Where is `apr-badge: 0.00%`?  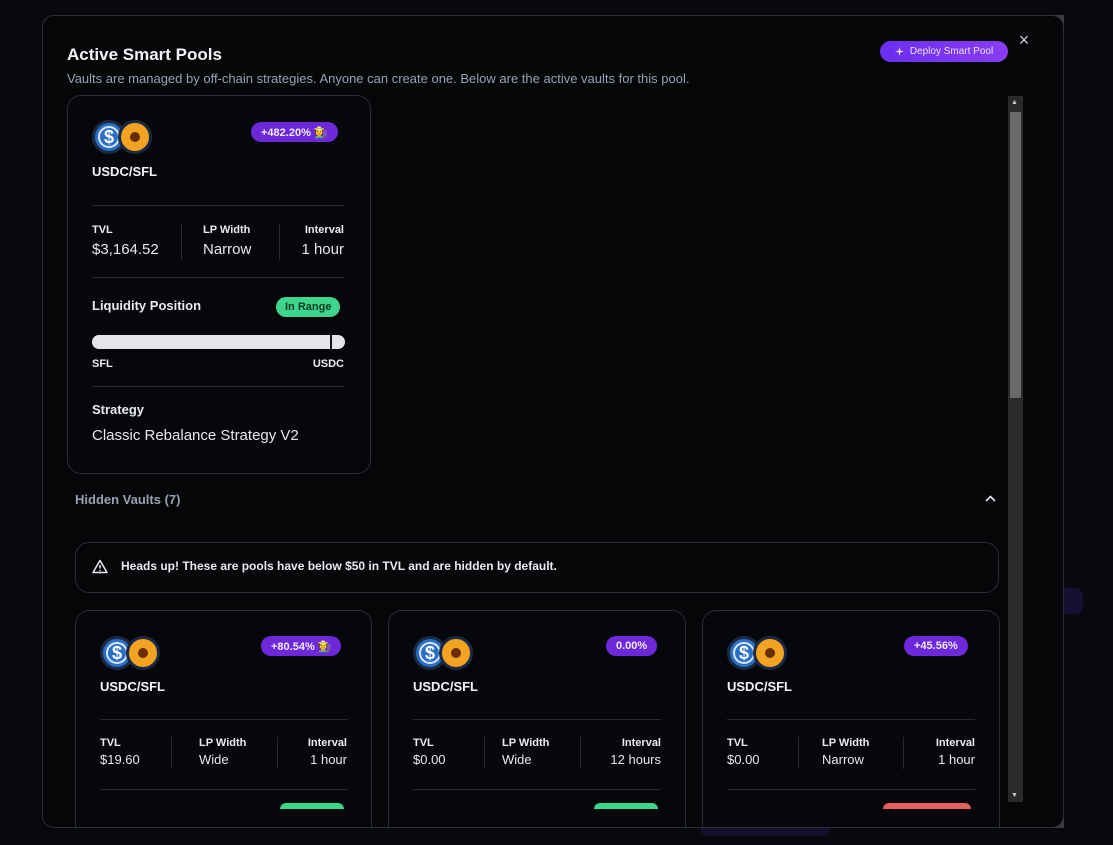 apr-badge: 0.00% is located at coordinates (632, 646).